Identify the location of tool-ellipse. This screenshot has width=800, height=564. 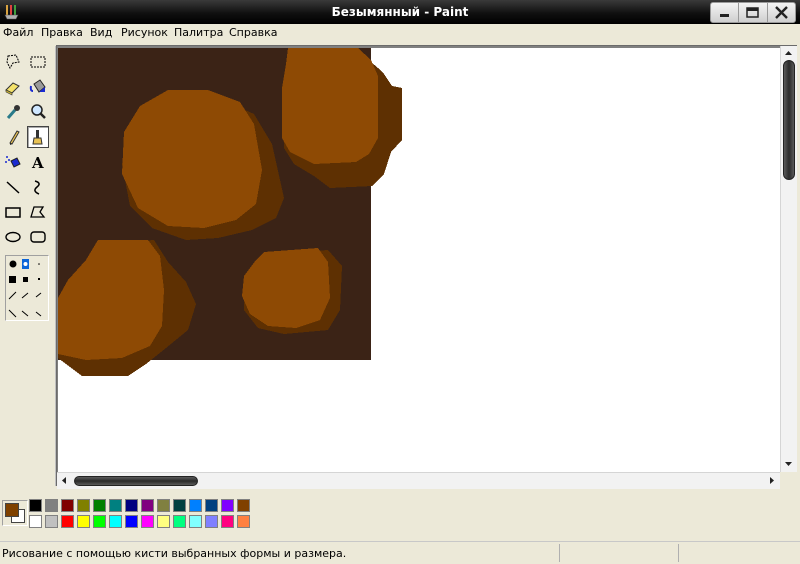
(13, 237).